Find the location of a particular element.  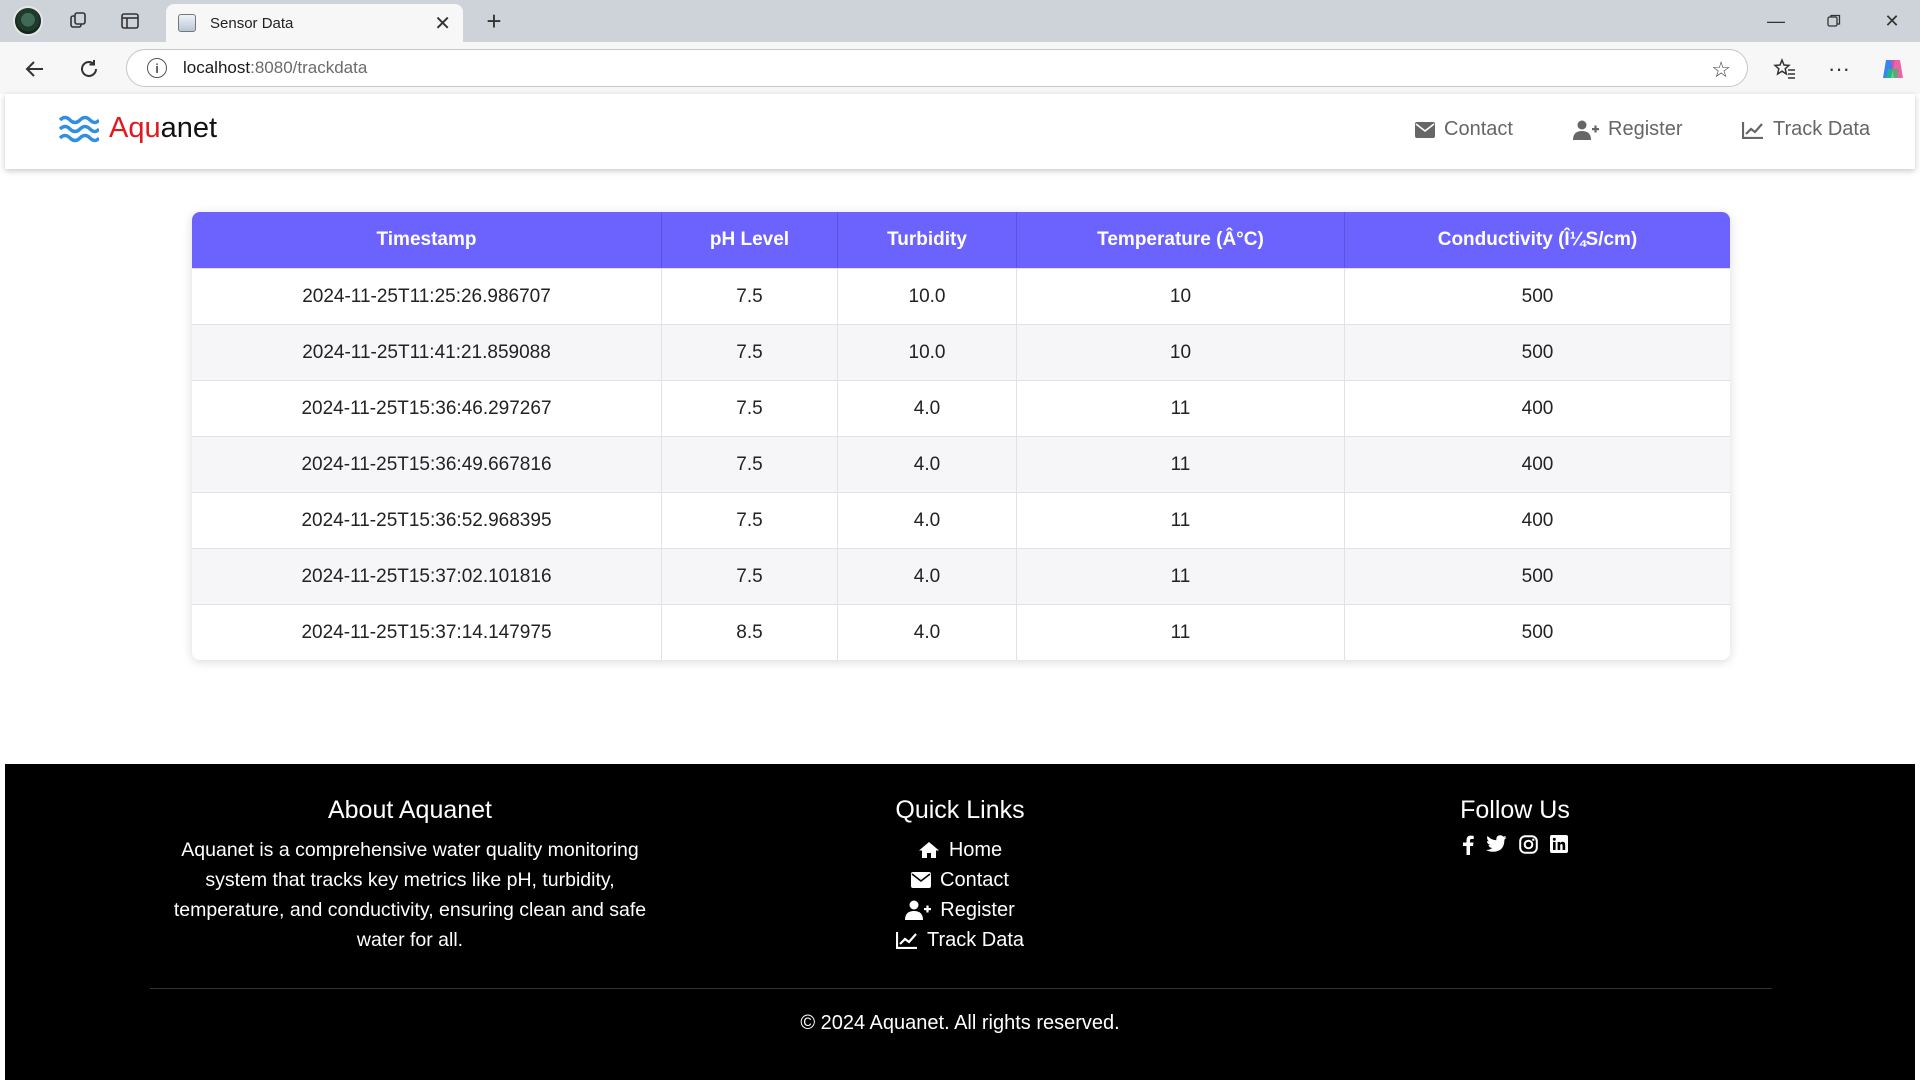

nav-link-track-data: Track Data is located at coordinates (1806, 129).